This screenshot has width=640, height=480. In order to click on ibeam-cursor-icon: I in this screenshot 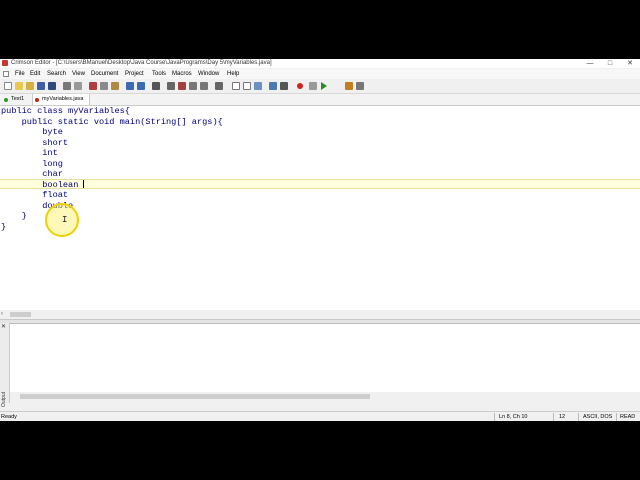, I will do `click(65, 220)`.